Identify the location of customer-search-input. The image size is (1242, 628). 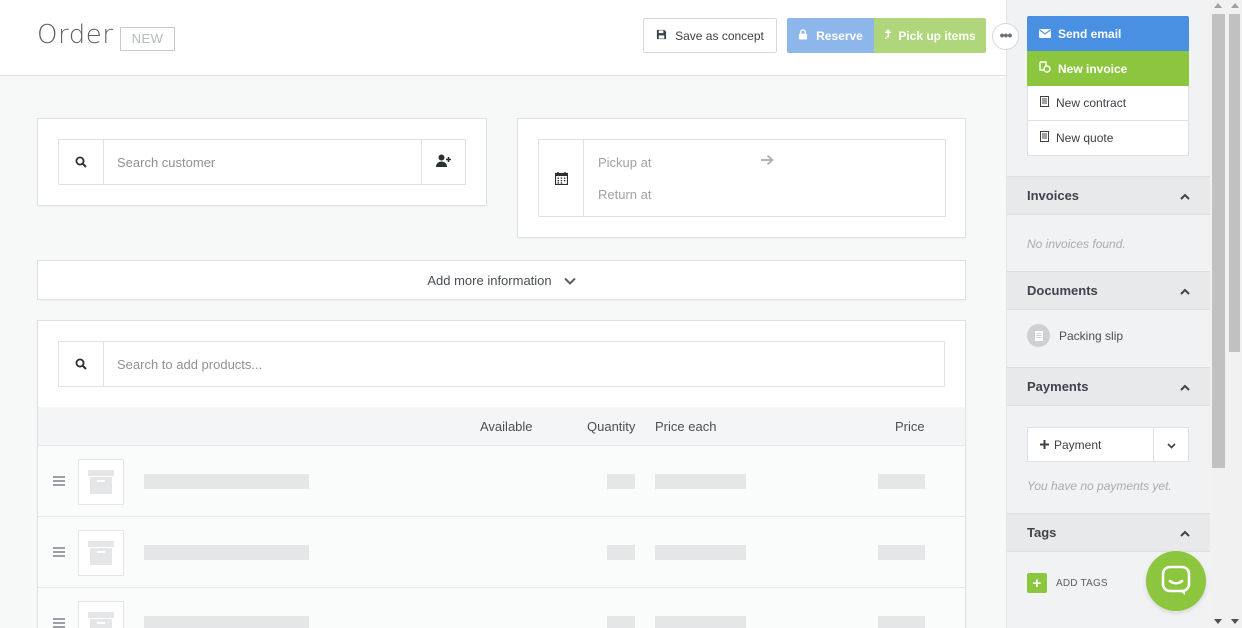
(262, 162).